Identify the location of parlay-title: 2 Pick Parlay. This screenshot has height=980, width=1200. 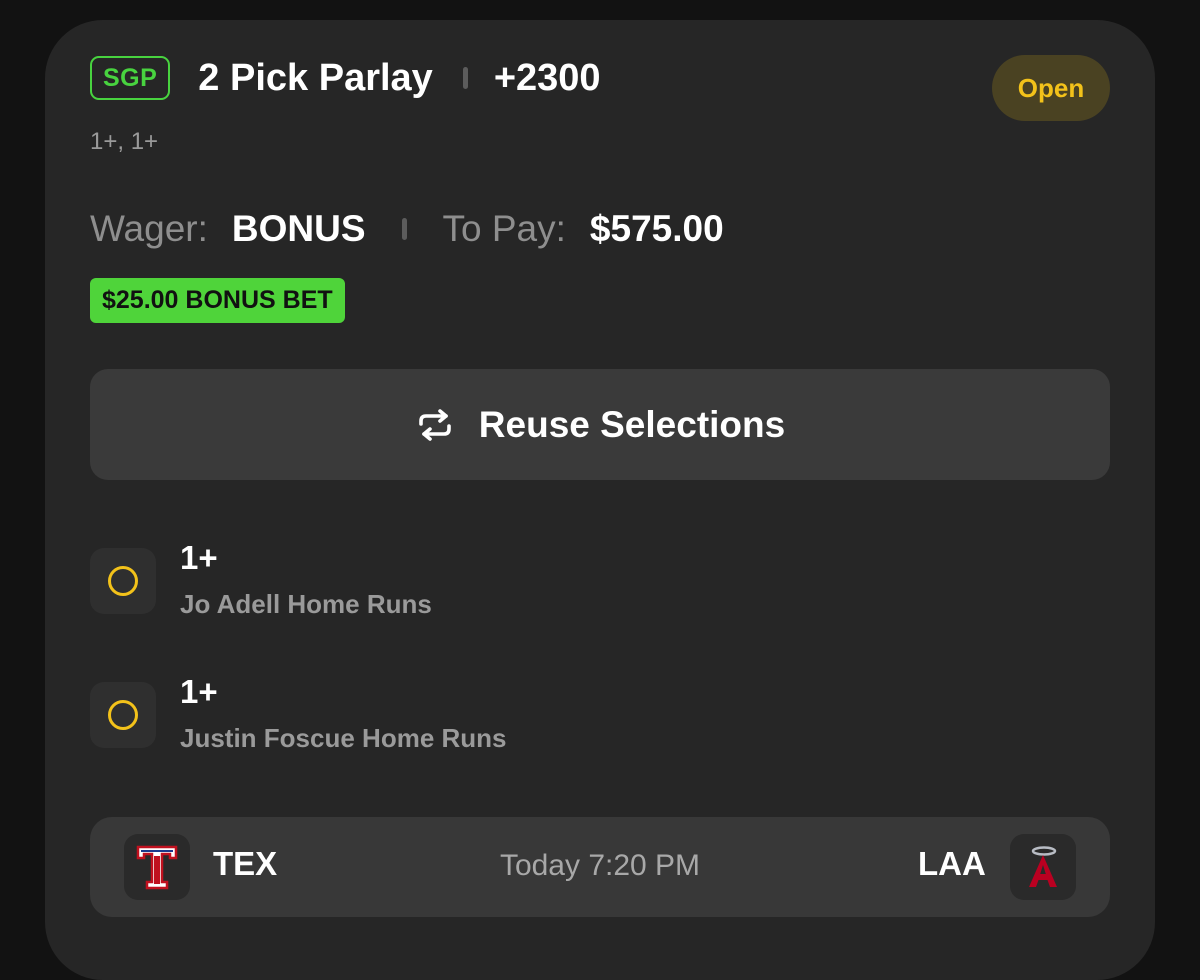
(315, 77).